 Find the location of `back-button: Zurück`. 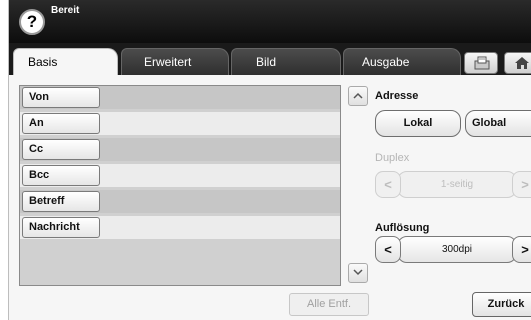

back-button: Zurück is located at coordinates (501, 304).